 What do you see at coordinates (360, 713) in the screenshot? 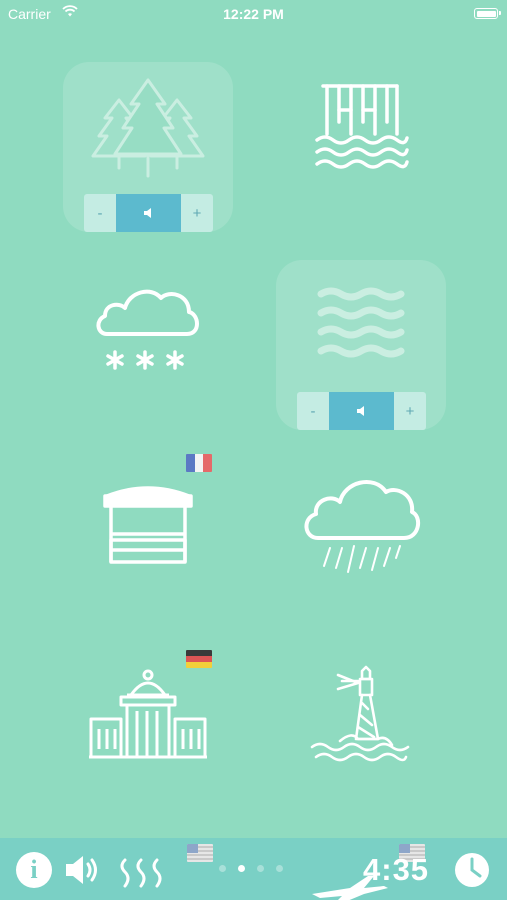
I see `lighthouse-icon` at bounding box center [360, 713].